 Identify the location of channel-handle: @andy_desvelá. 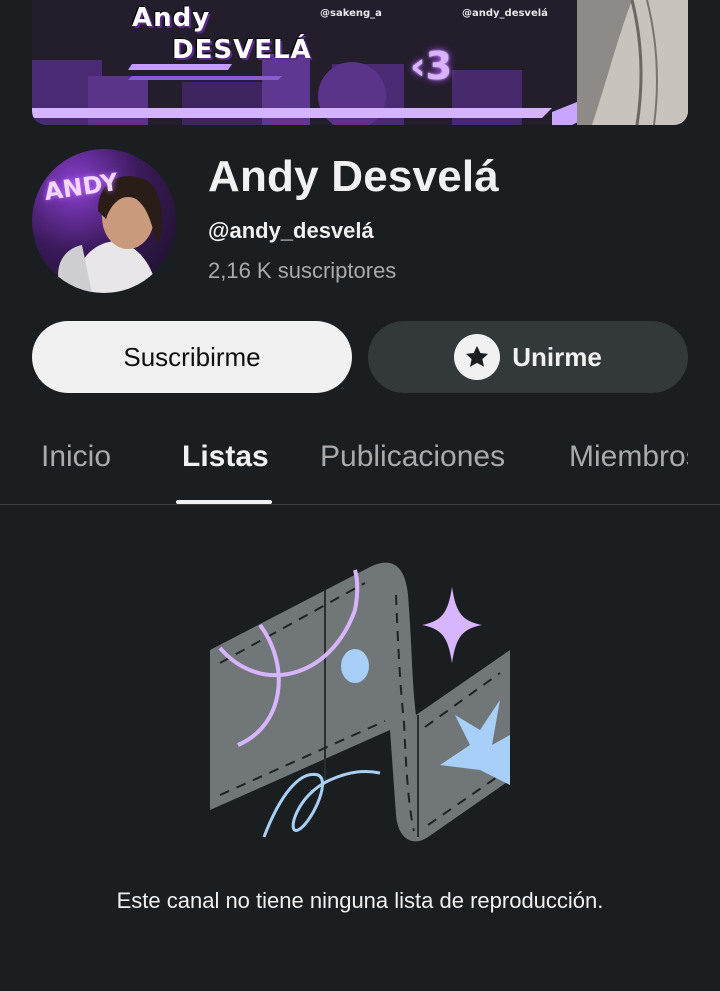
(291, 230).